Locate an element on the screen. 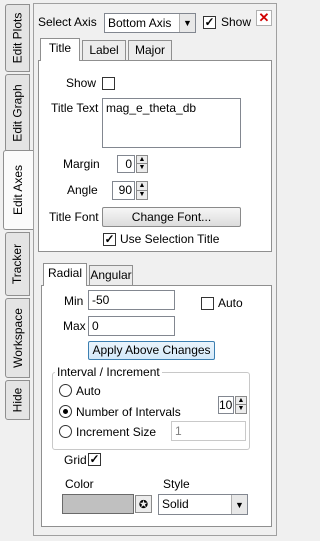 This screenshot has width=320, height=541. interval-group-label: Interval / Increment is located at coordinates (108, 372).